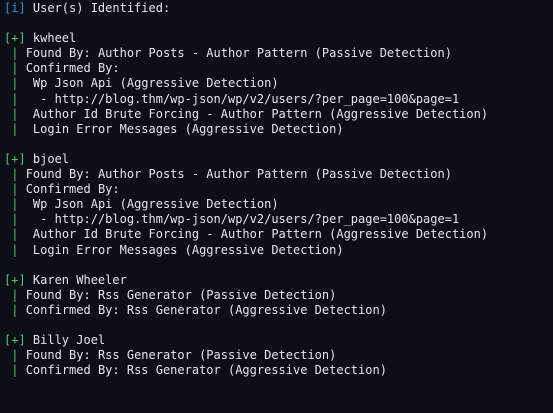  What do you see at coordinates (65, 340) in the screenshot?
I see `user-name: Billy Joel` at bounding box center [65, 340].